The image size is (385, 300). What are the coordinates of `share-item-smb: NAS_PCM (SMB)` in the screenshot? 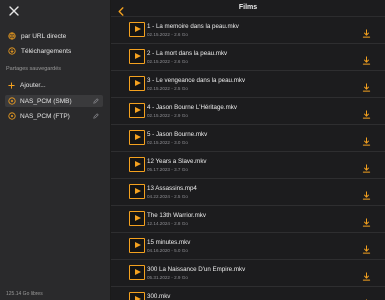 It's located at (54, 101).